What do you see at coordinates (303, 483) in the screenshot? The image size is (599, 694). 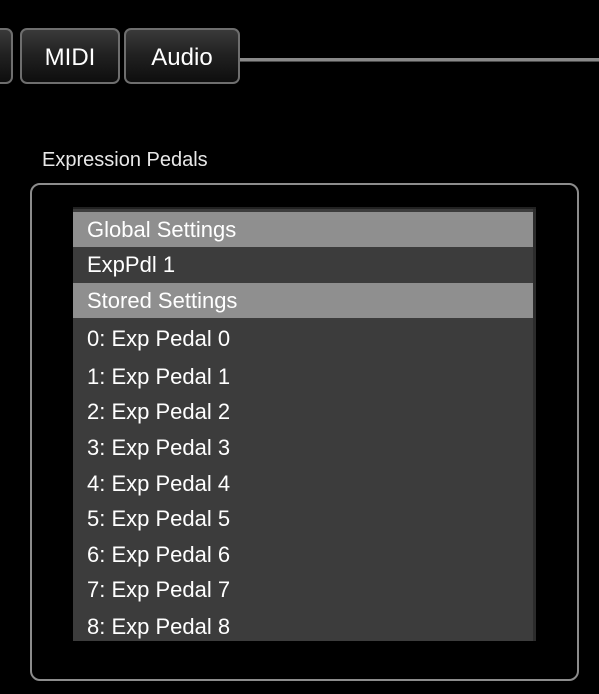 I see `list-item: 4: Exp Pedal 4` at bounding box center [303, 483].